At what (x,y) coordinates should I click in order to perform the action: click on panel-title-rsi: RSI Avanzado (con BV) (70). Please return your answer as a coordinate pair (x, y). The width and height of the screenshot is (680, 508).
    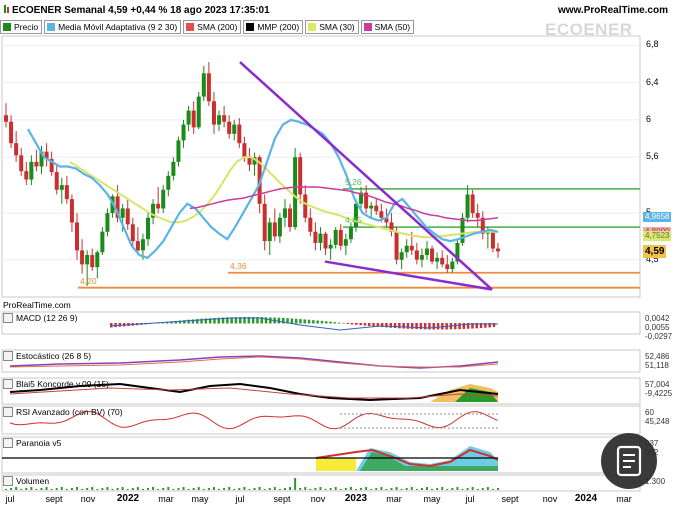
    Looking at the image, I should click on (63, 412).